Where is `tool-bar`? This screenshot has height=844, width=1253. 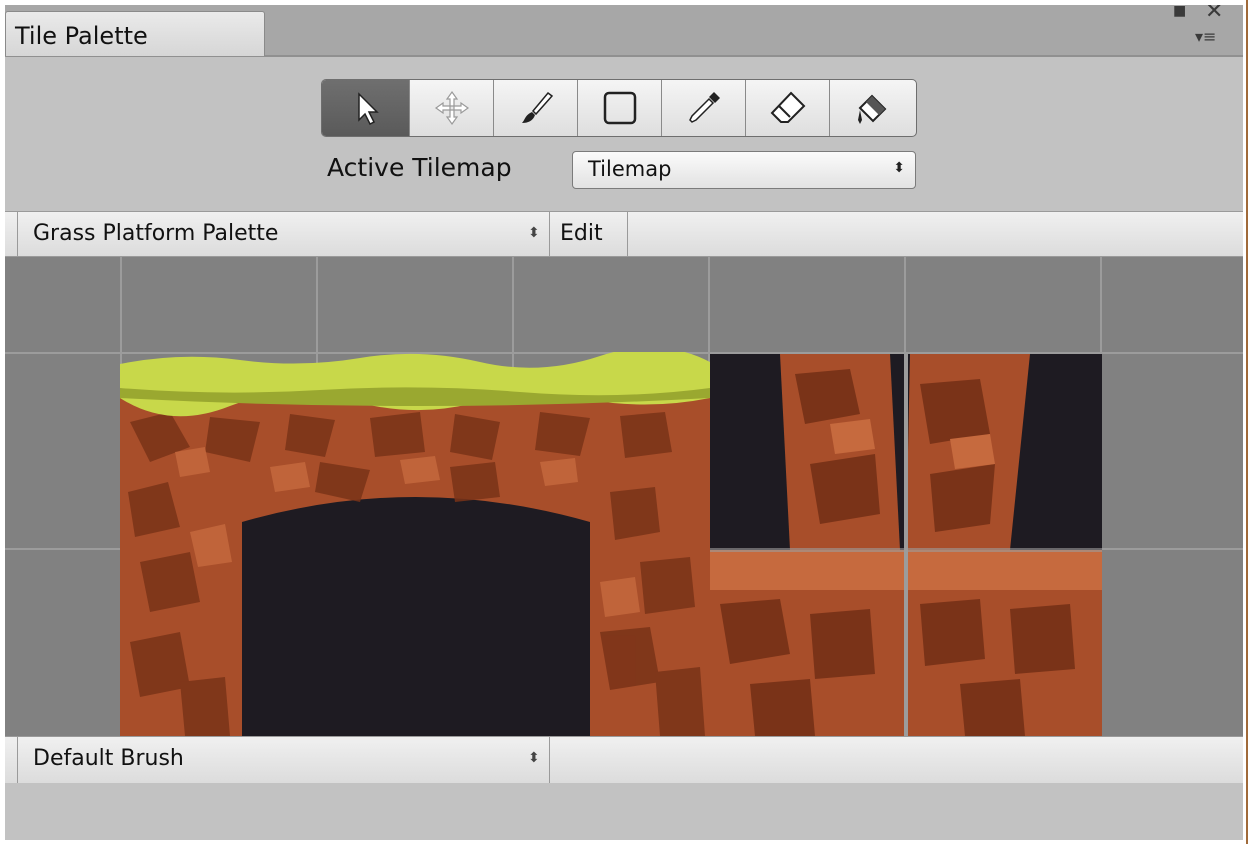
tool-bar is located at coordinates (619, 108).